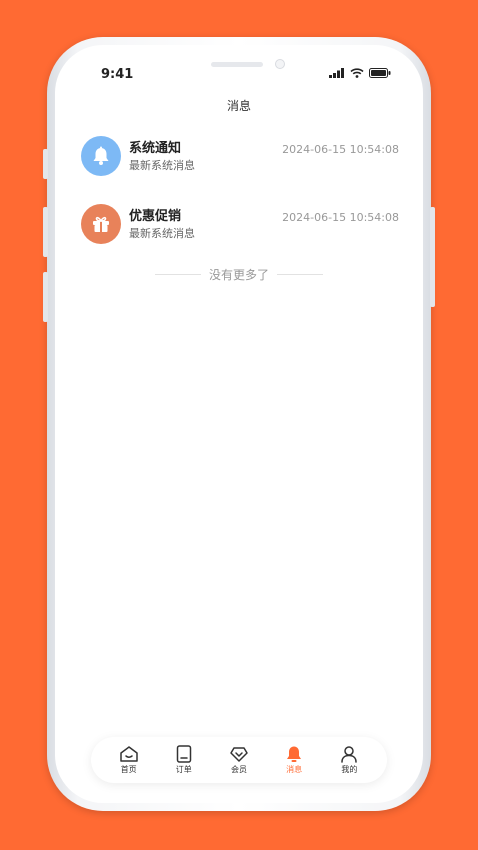 Image resolution: width=478 pixels, height=850 pixels. What do you see at coordinates (117, 74) in the screenshot?
I see `status-time: 9:41` at bounding box center [117, 74].